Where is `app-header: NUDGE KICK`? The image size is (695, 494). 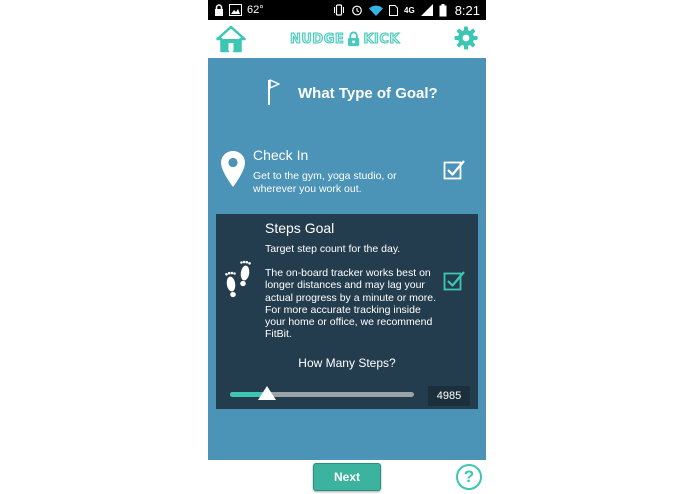 app-header: NUDGE KICK is located at coordinates (347, 39).